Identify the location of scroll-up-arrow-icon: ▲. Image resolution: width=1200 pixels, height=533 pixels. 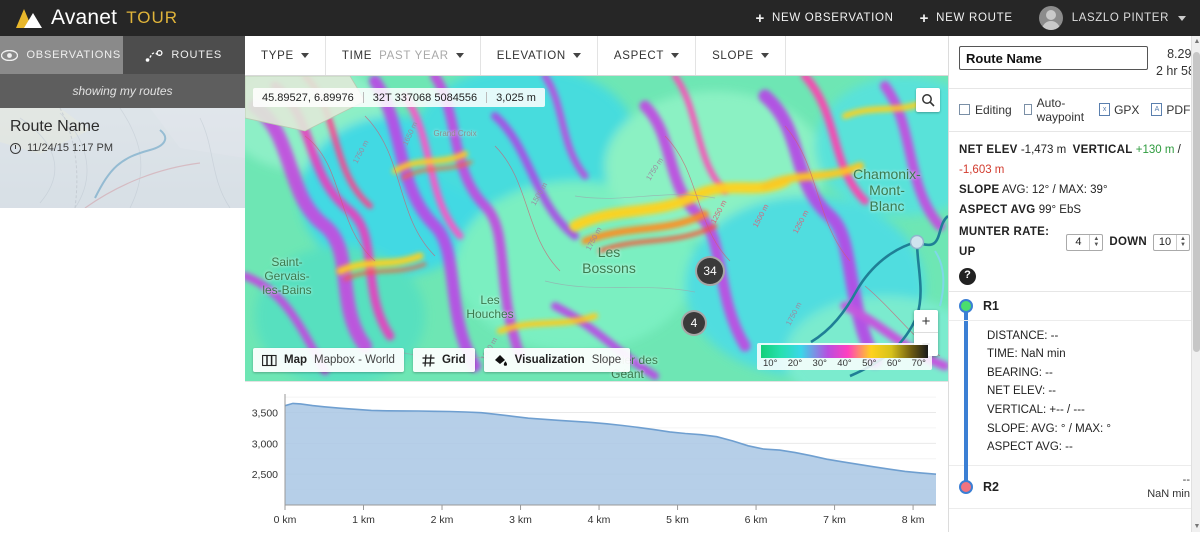
(1197, 41).